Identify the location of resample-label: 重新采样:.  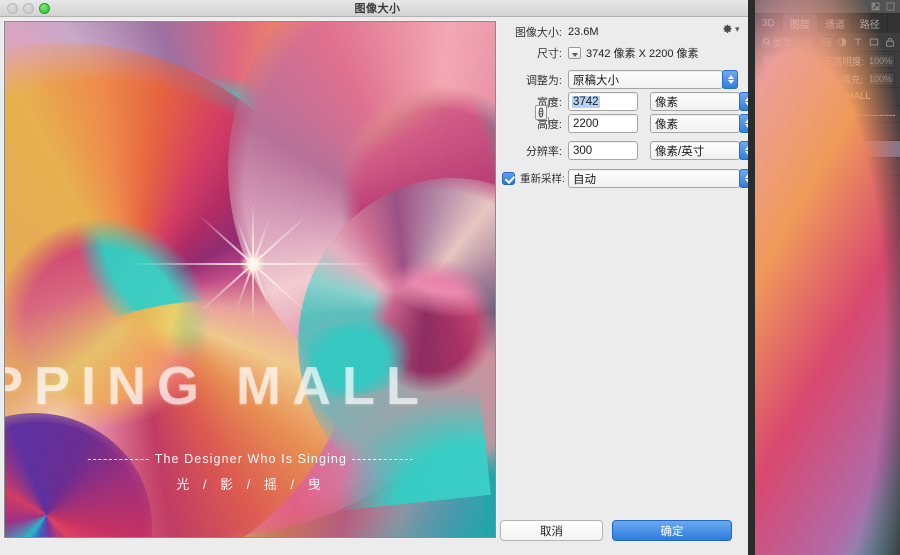
(542, 179).